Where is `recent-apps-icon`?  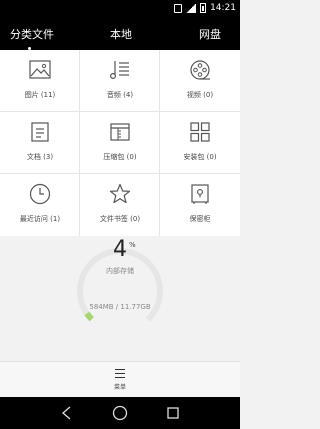
recent-apps-icon is located at coordinates (173, 413).